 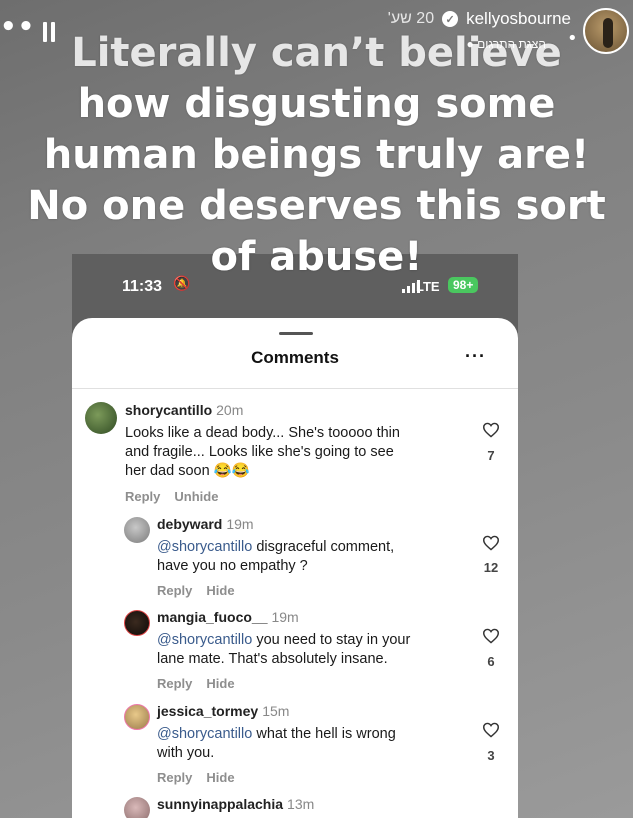 I want to click on comment-line: you need to stay in your, so click(x=333, y=640).